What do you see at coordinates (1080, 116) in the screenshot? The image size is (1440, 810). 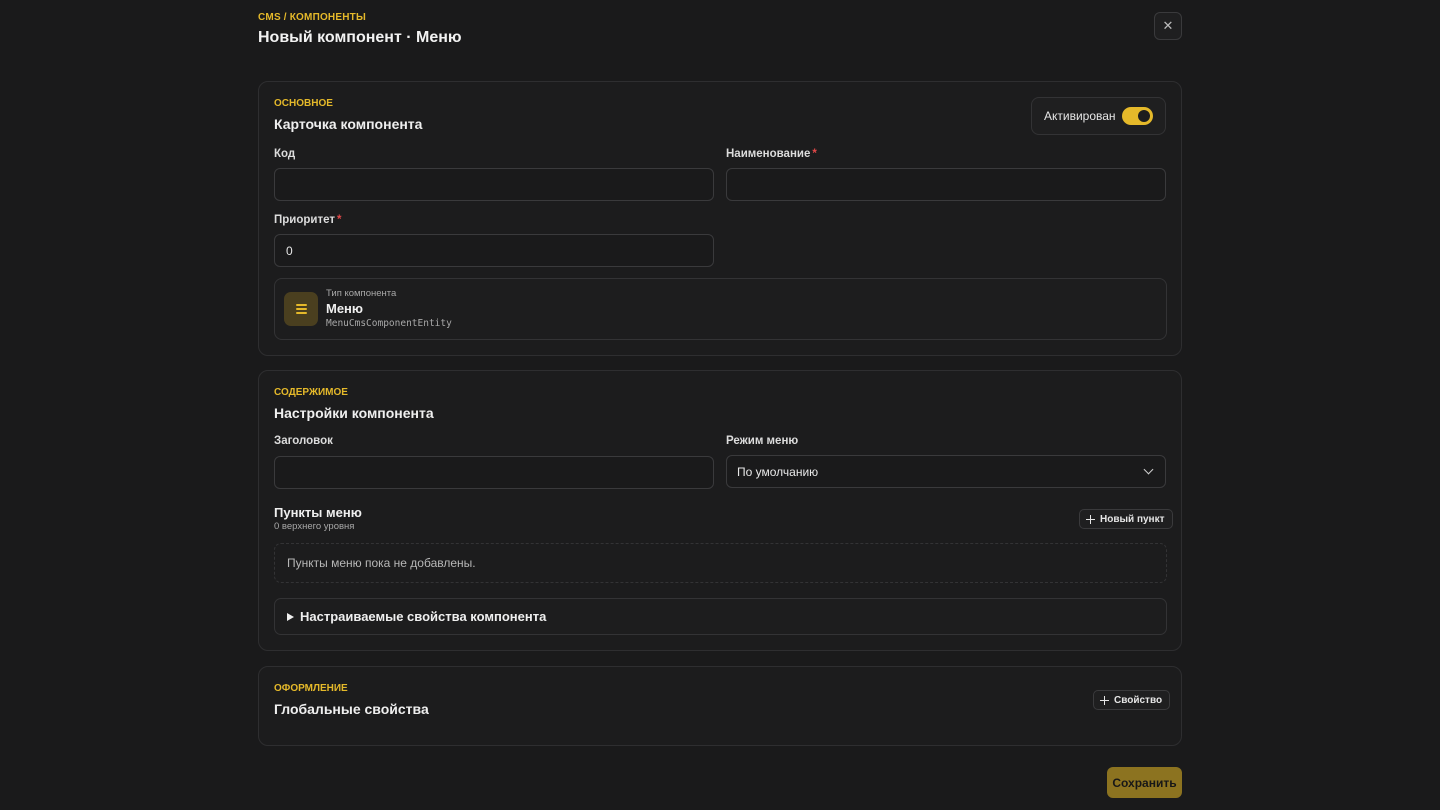 I see `active-toggle-label: Активирован` at bounding box center [1080, 116].